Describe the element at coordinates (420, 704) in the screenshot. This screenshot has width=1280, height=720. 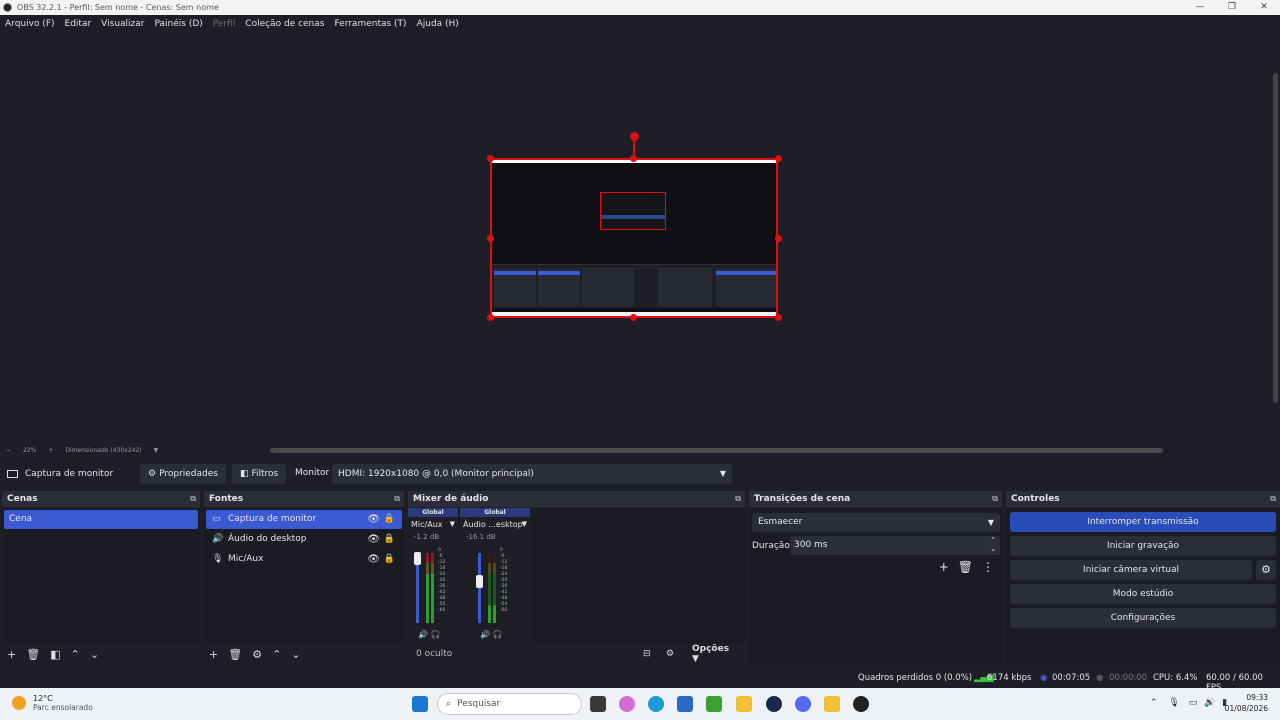
I see `windows-start-icon` at that location.